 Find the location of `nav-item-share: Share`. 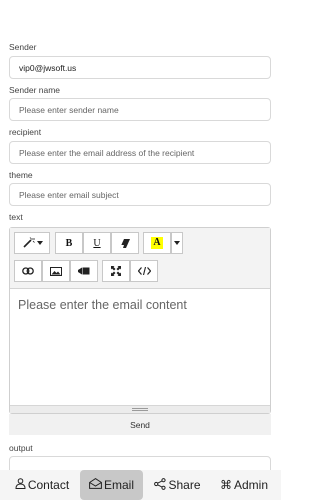

nav-item-share: Share is located at coordinates (177, 485).